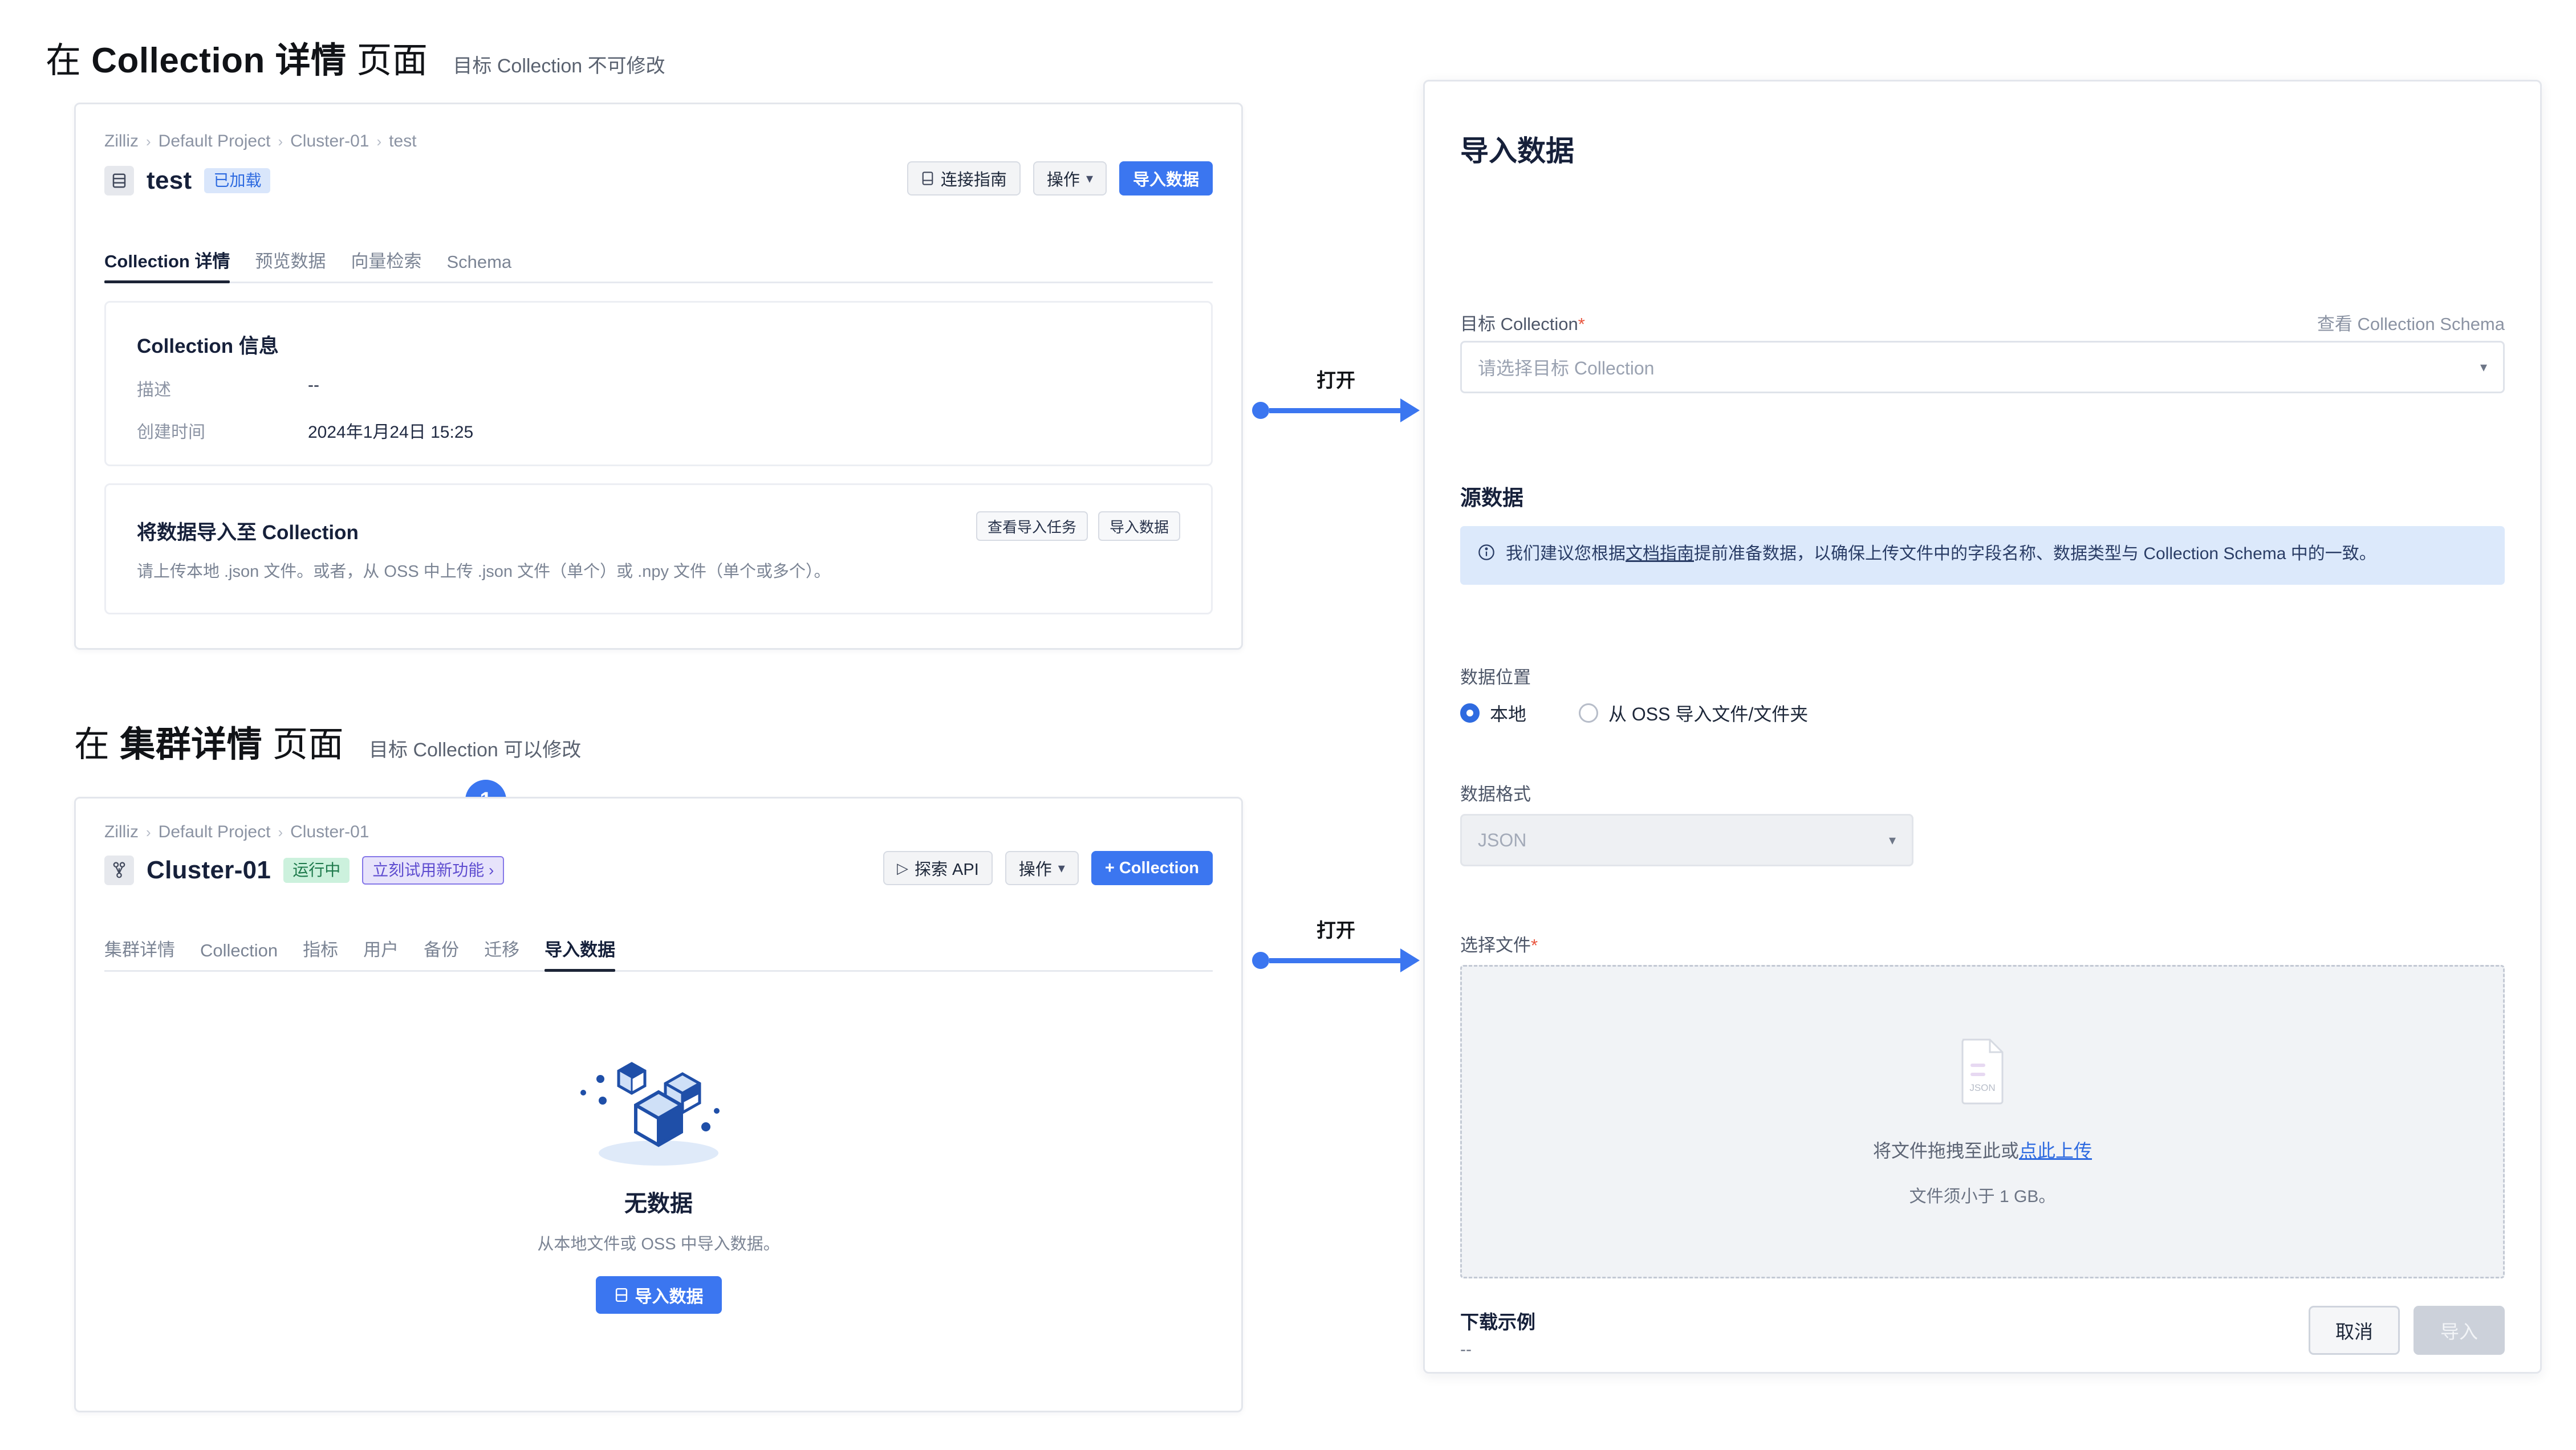 The height and width of the screenshot is (1450, 2576). What do you see at coordinates (1522, 322) in the screenshot?
I see `target-collection-label: 目标 Collection*` at bounding box center [1522, 322].